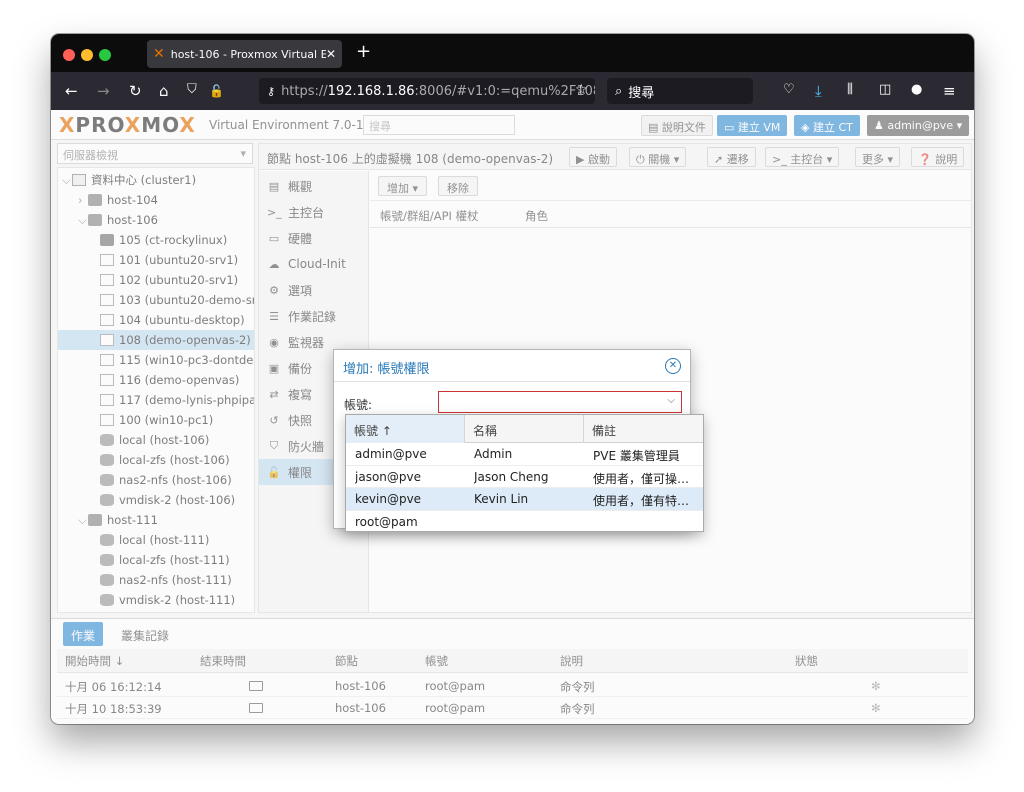 The width and height of the screenshot is (1024, 792). I want to click on tree-item-ct-105: 105 (ct-rockylinux), so click(156, 240).